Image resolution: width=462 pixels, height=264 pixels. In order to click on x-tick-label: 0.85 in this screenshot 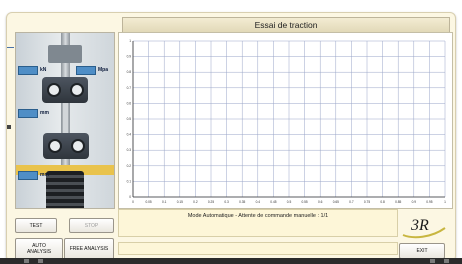, I will do `click(398, 202)`.